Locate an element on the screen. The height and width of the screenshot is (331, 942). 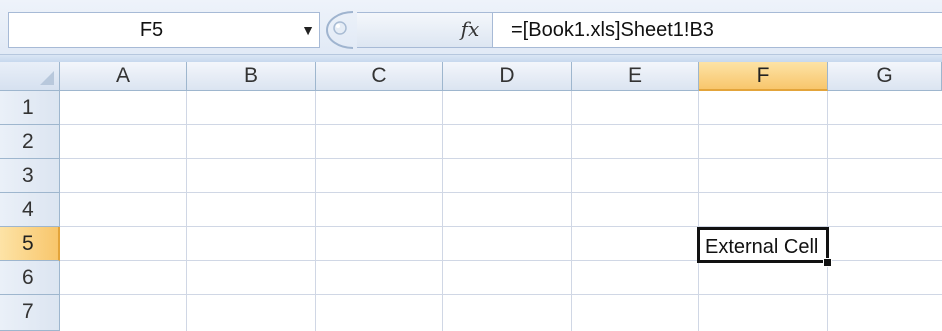
column-header-c: C is located at coordinates (379, 76).